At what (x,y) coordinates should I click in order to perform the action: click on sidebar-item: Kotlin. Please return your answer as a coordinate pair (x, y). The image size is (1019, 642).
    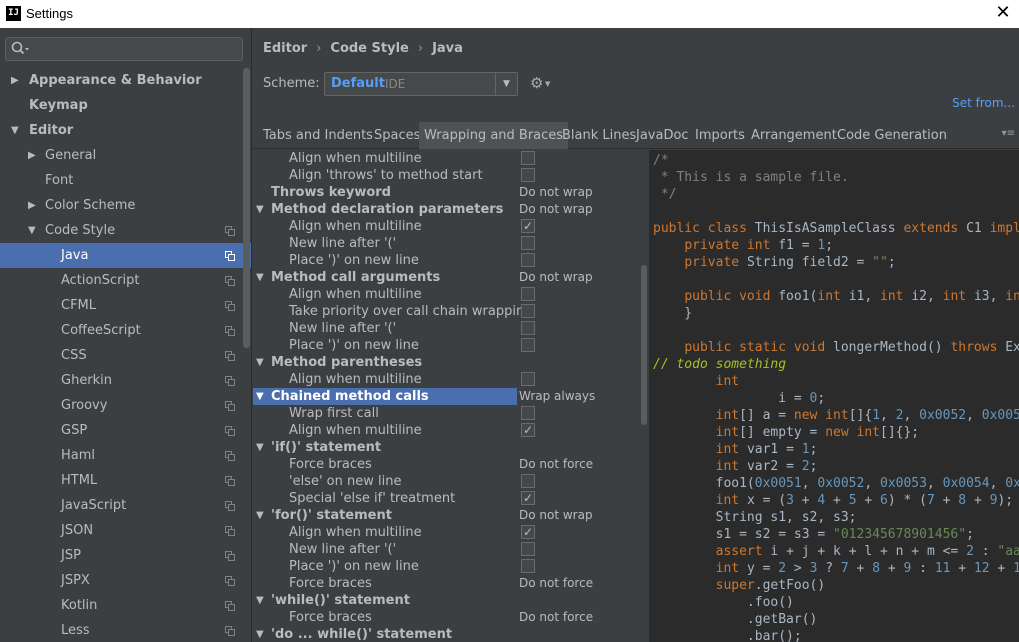
    Looking at the image, I should click on (125, 605).